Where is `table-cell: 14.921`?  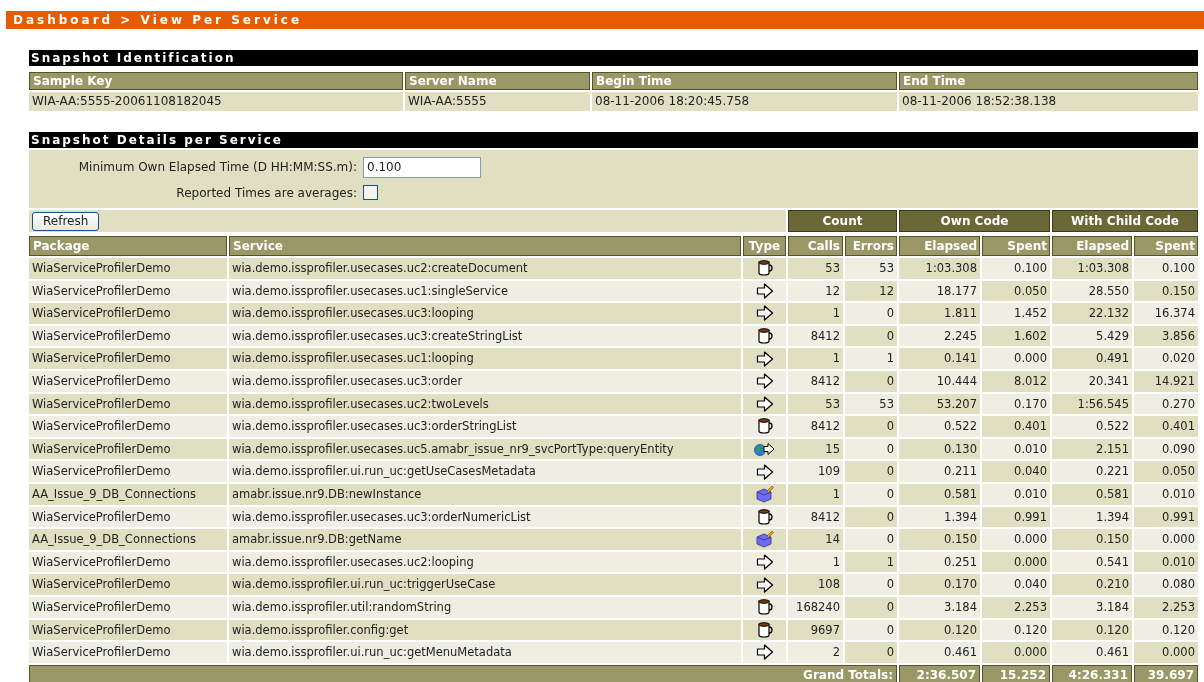
table-cell: 14.921 is located at coordinates (1166, 381).